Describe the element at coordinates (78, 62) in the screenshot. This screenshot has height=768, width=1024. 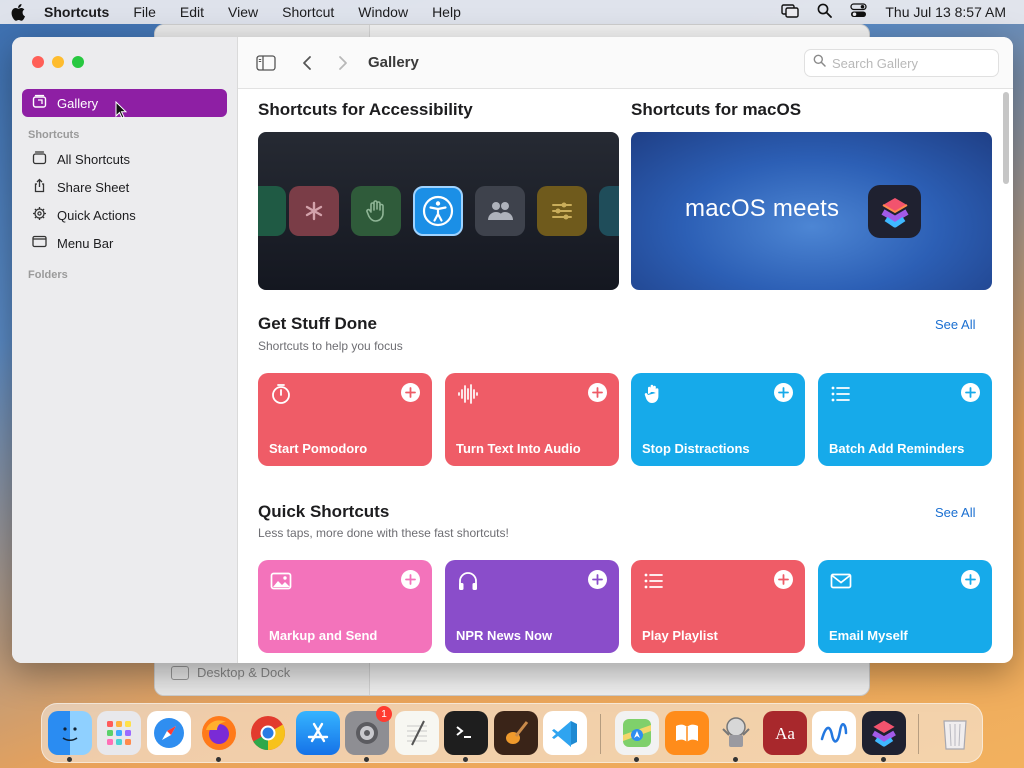
I see `zoom-window-button` at that location.